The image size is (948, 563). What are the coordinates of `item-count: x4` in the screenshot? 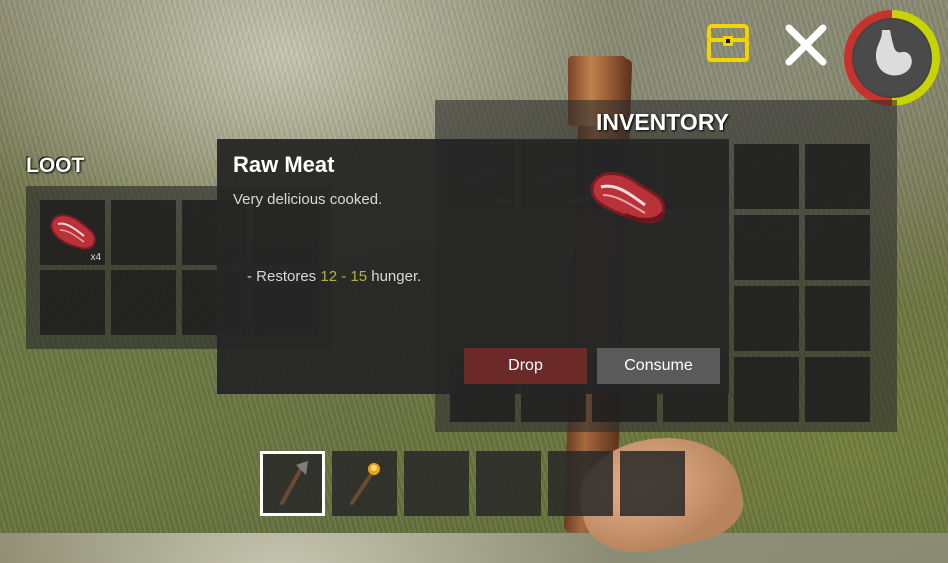 It's located at (95, 257).